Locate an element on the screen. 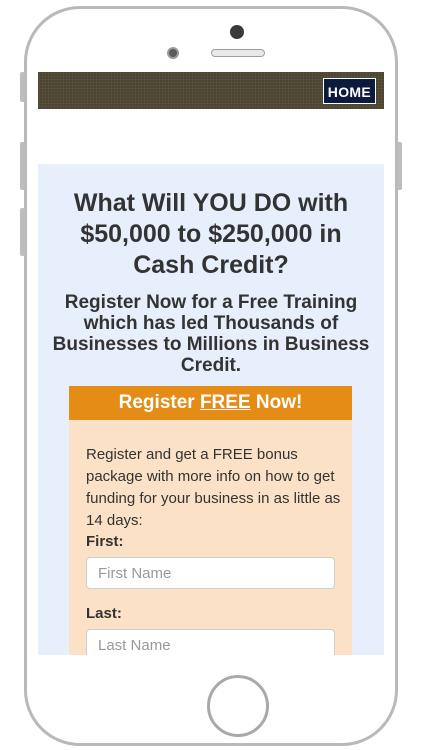 This screenshot has width=422, height=750. register-header: Register FREE Now! is located at coordinates (210, 403).